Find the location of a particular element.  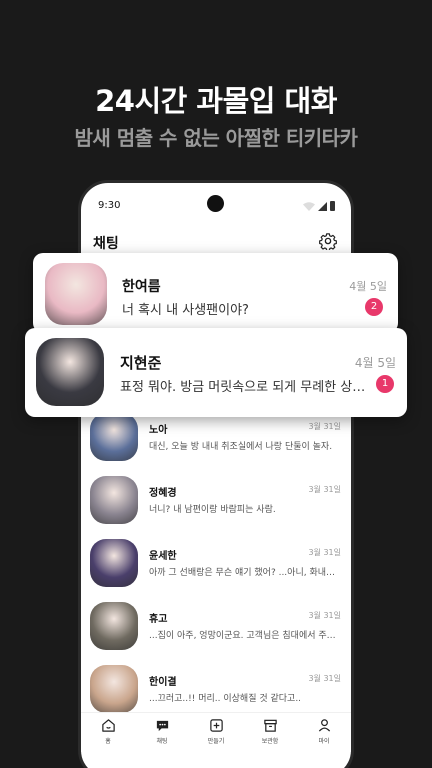

nav-item-my: 마이 is located at coordinates (324, 732).